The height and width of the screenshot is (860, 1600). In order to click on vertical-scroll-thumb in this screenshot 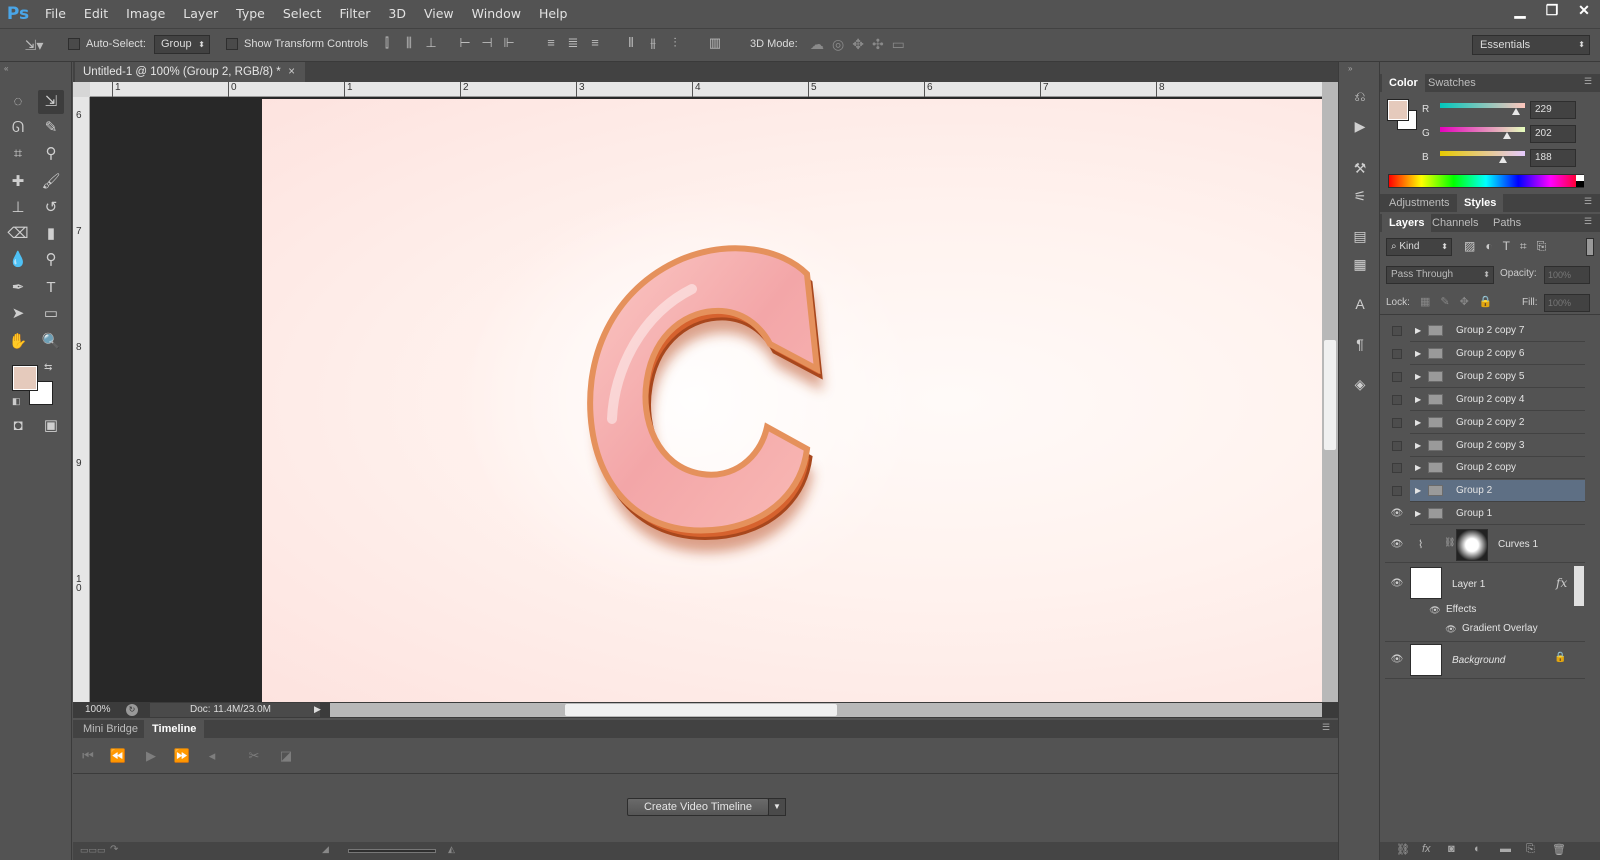, I will do `click(1330, 395)`.